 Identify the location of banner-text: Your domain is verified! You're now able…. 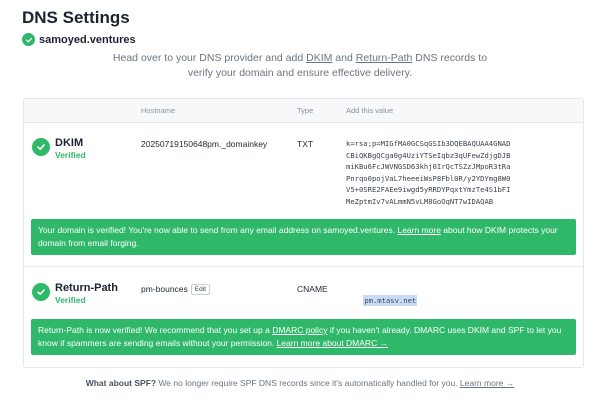
(218, 230).